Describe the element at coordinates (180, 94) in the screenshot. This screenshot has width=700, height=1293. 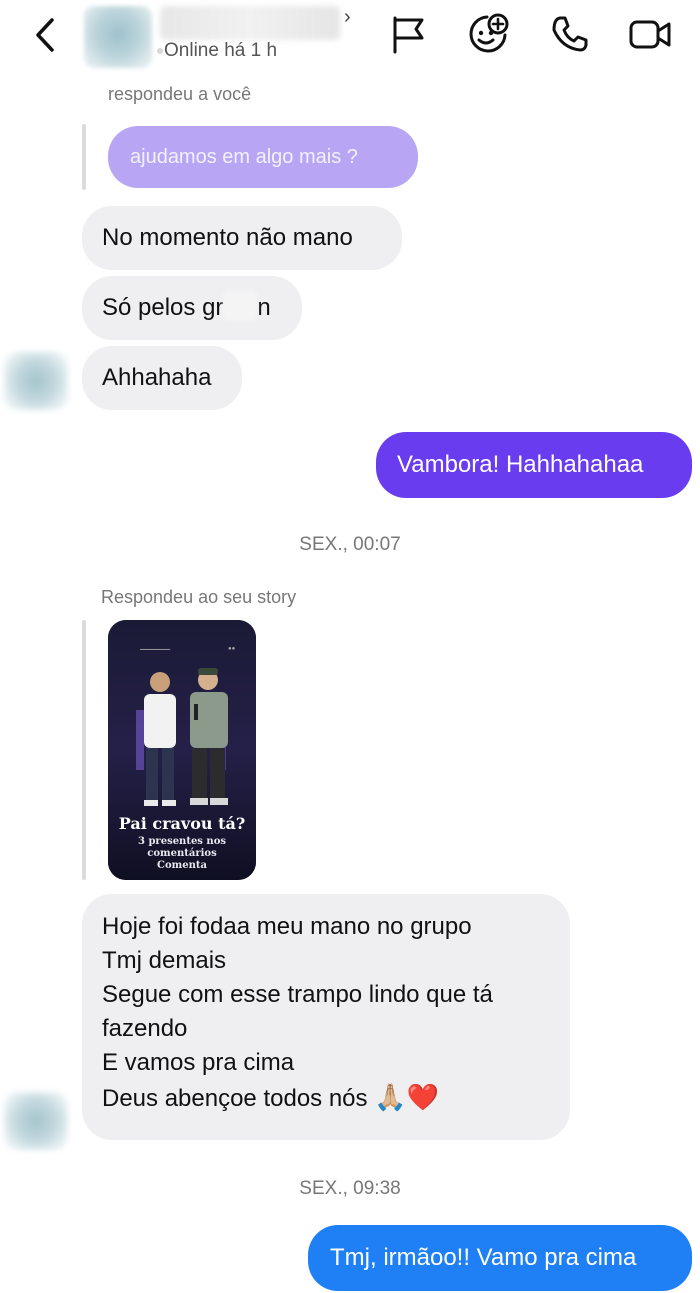
I see `reply-label: respondeu a você` at that location.